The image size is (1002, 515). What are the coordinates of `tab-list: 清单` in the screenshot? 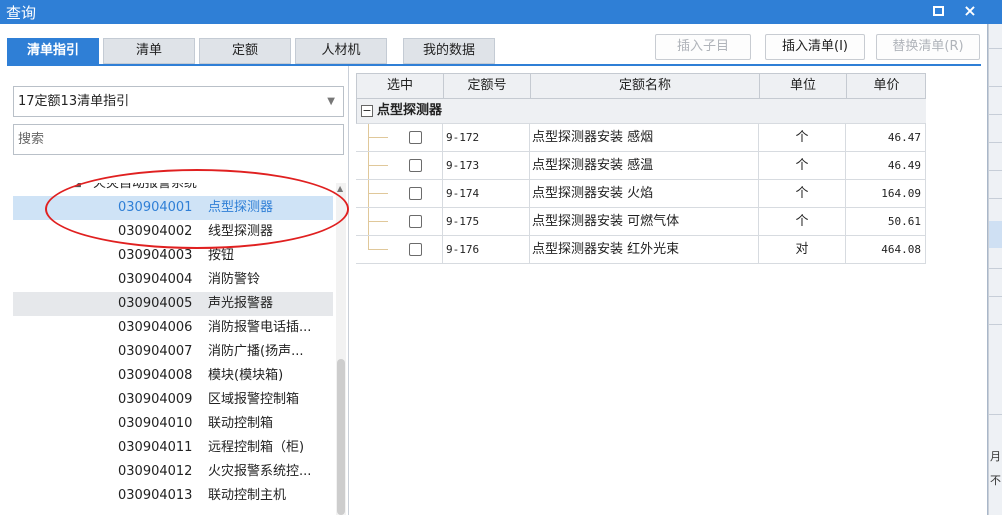 It's located at (149, 51).